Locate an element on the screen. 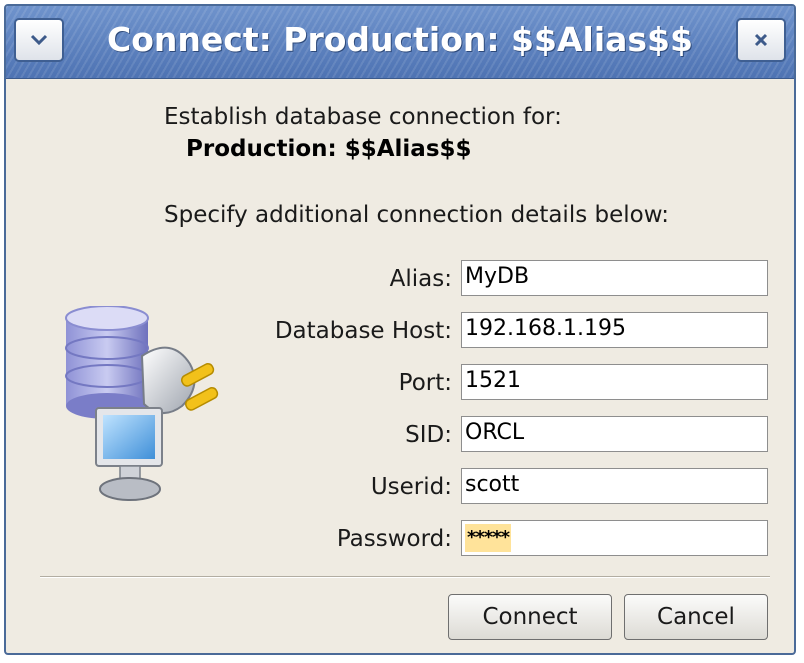 The width and height of the screenshot is (804, 663). separator is located at coordinates (405, 577).